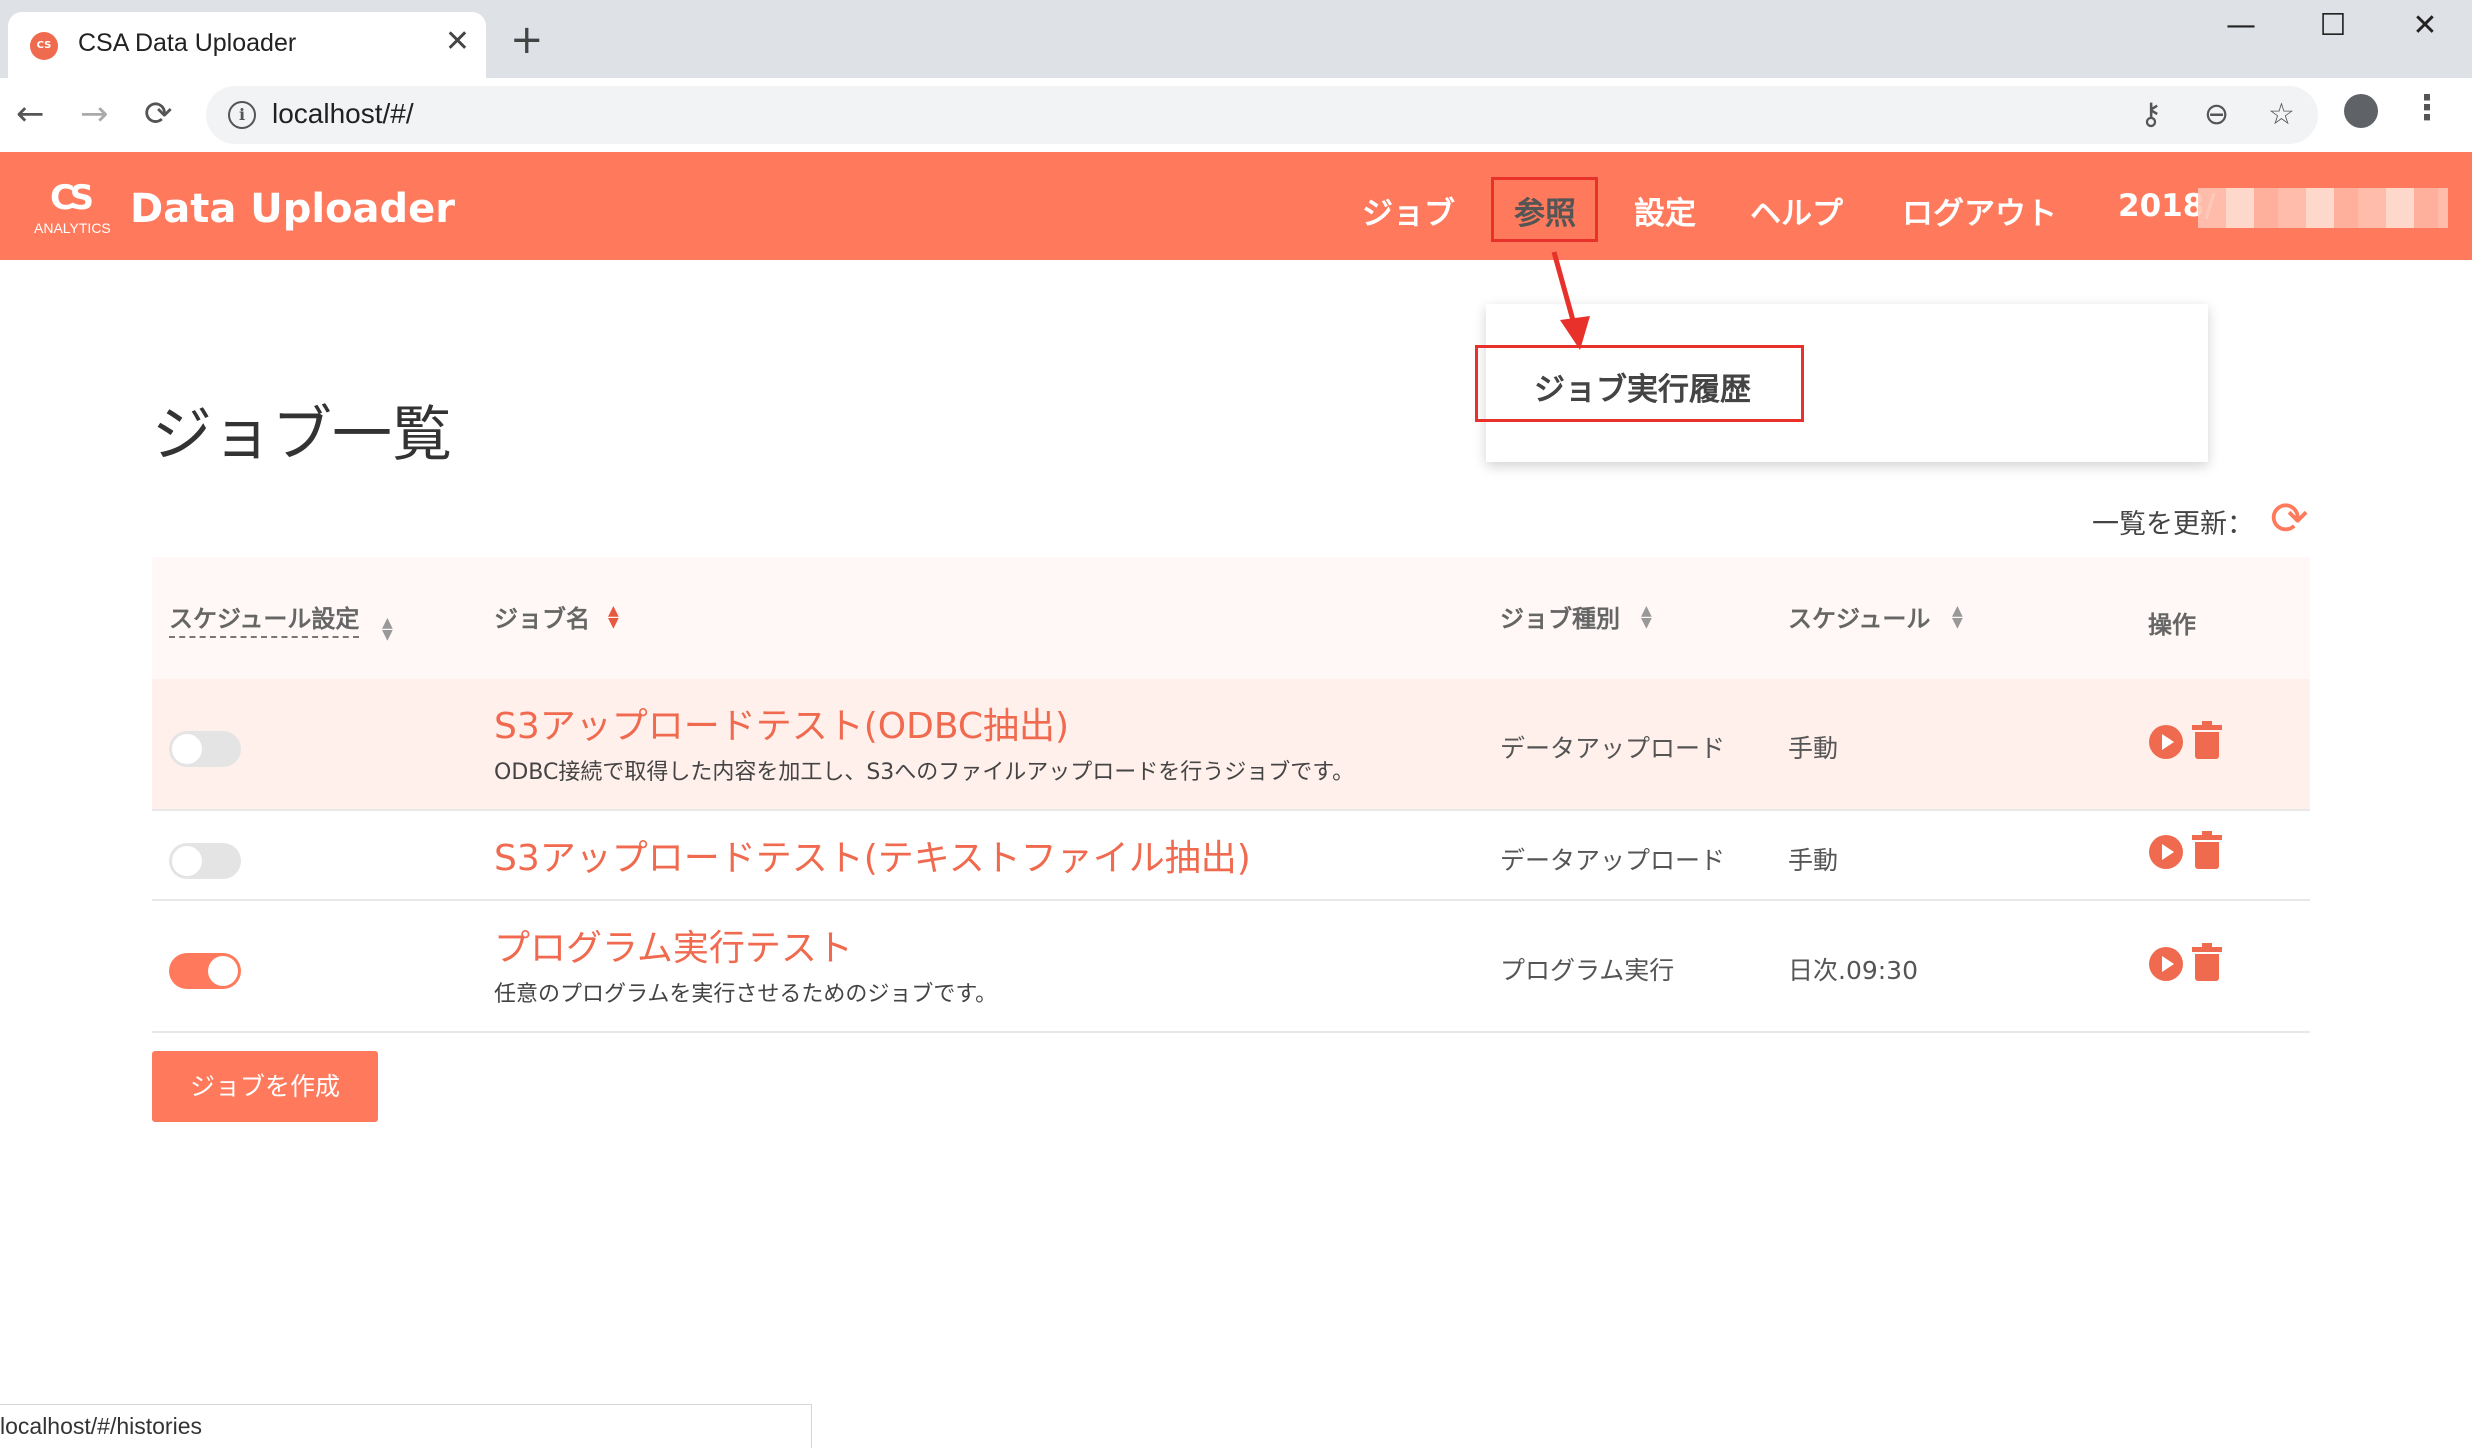  What do you see at coordinates (101, 1426) in the screenshot?
I see `status-url: localhost/#/histories` at bounding box center [101, 1426].